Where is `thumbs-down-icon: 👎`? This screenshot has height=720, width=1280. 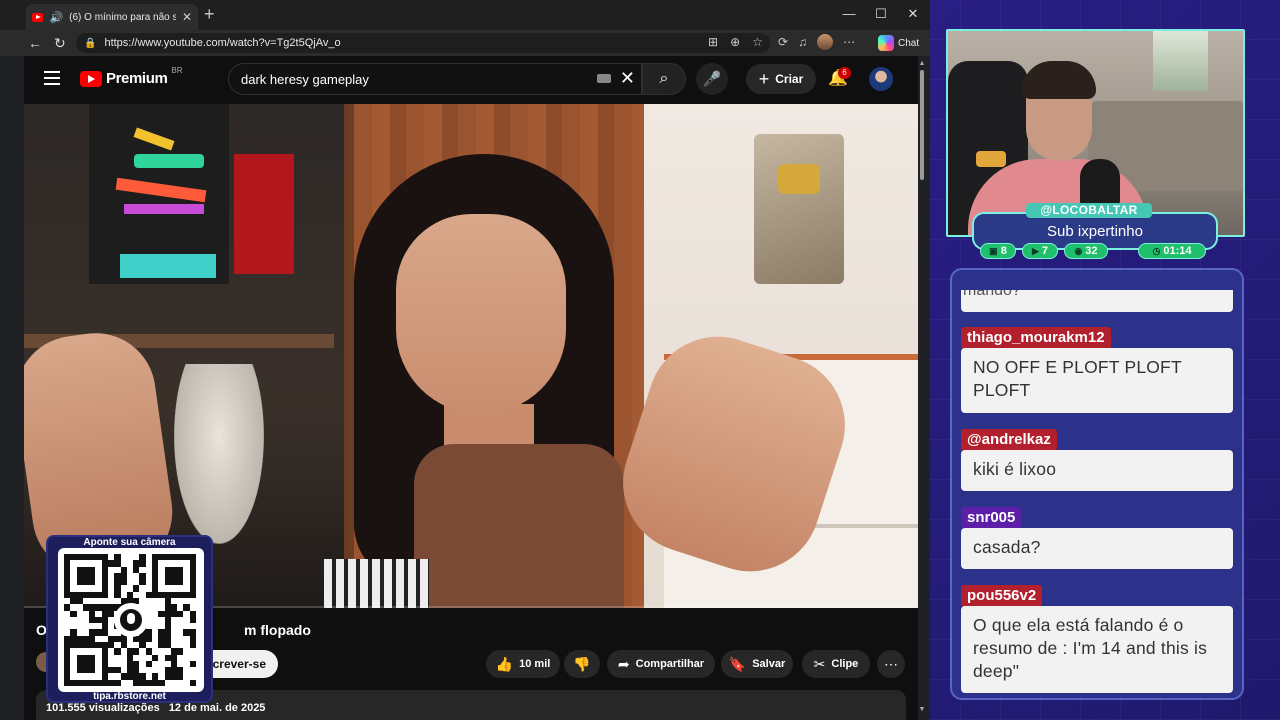 thumbs-down-icon: 👎 is located at coordinates (582, 663).